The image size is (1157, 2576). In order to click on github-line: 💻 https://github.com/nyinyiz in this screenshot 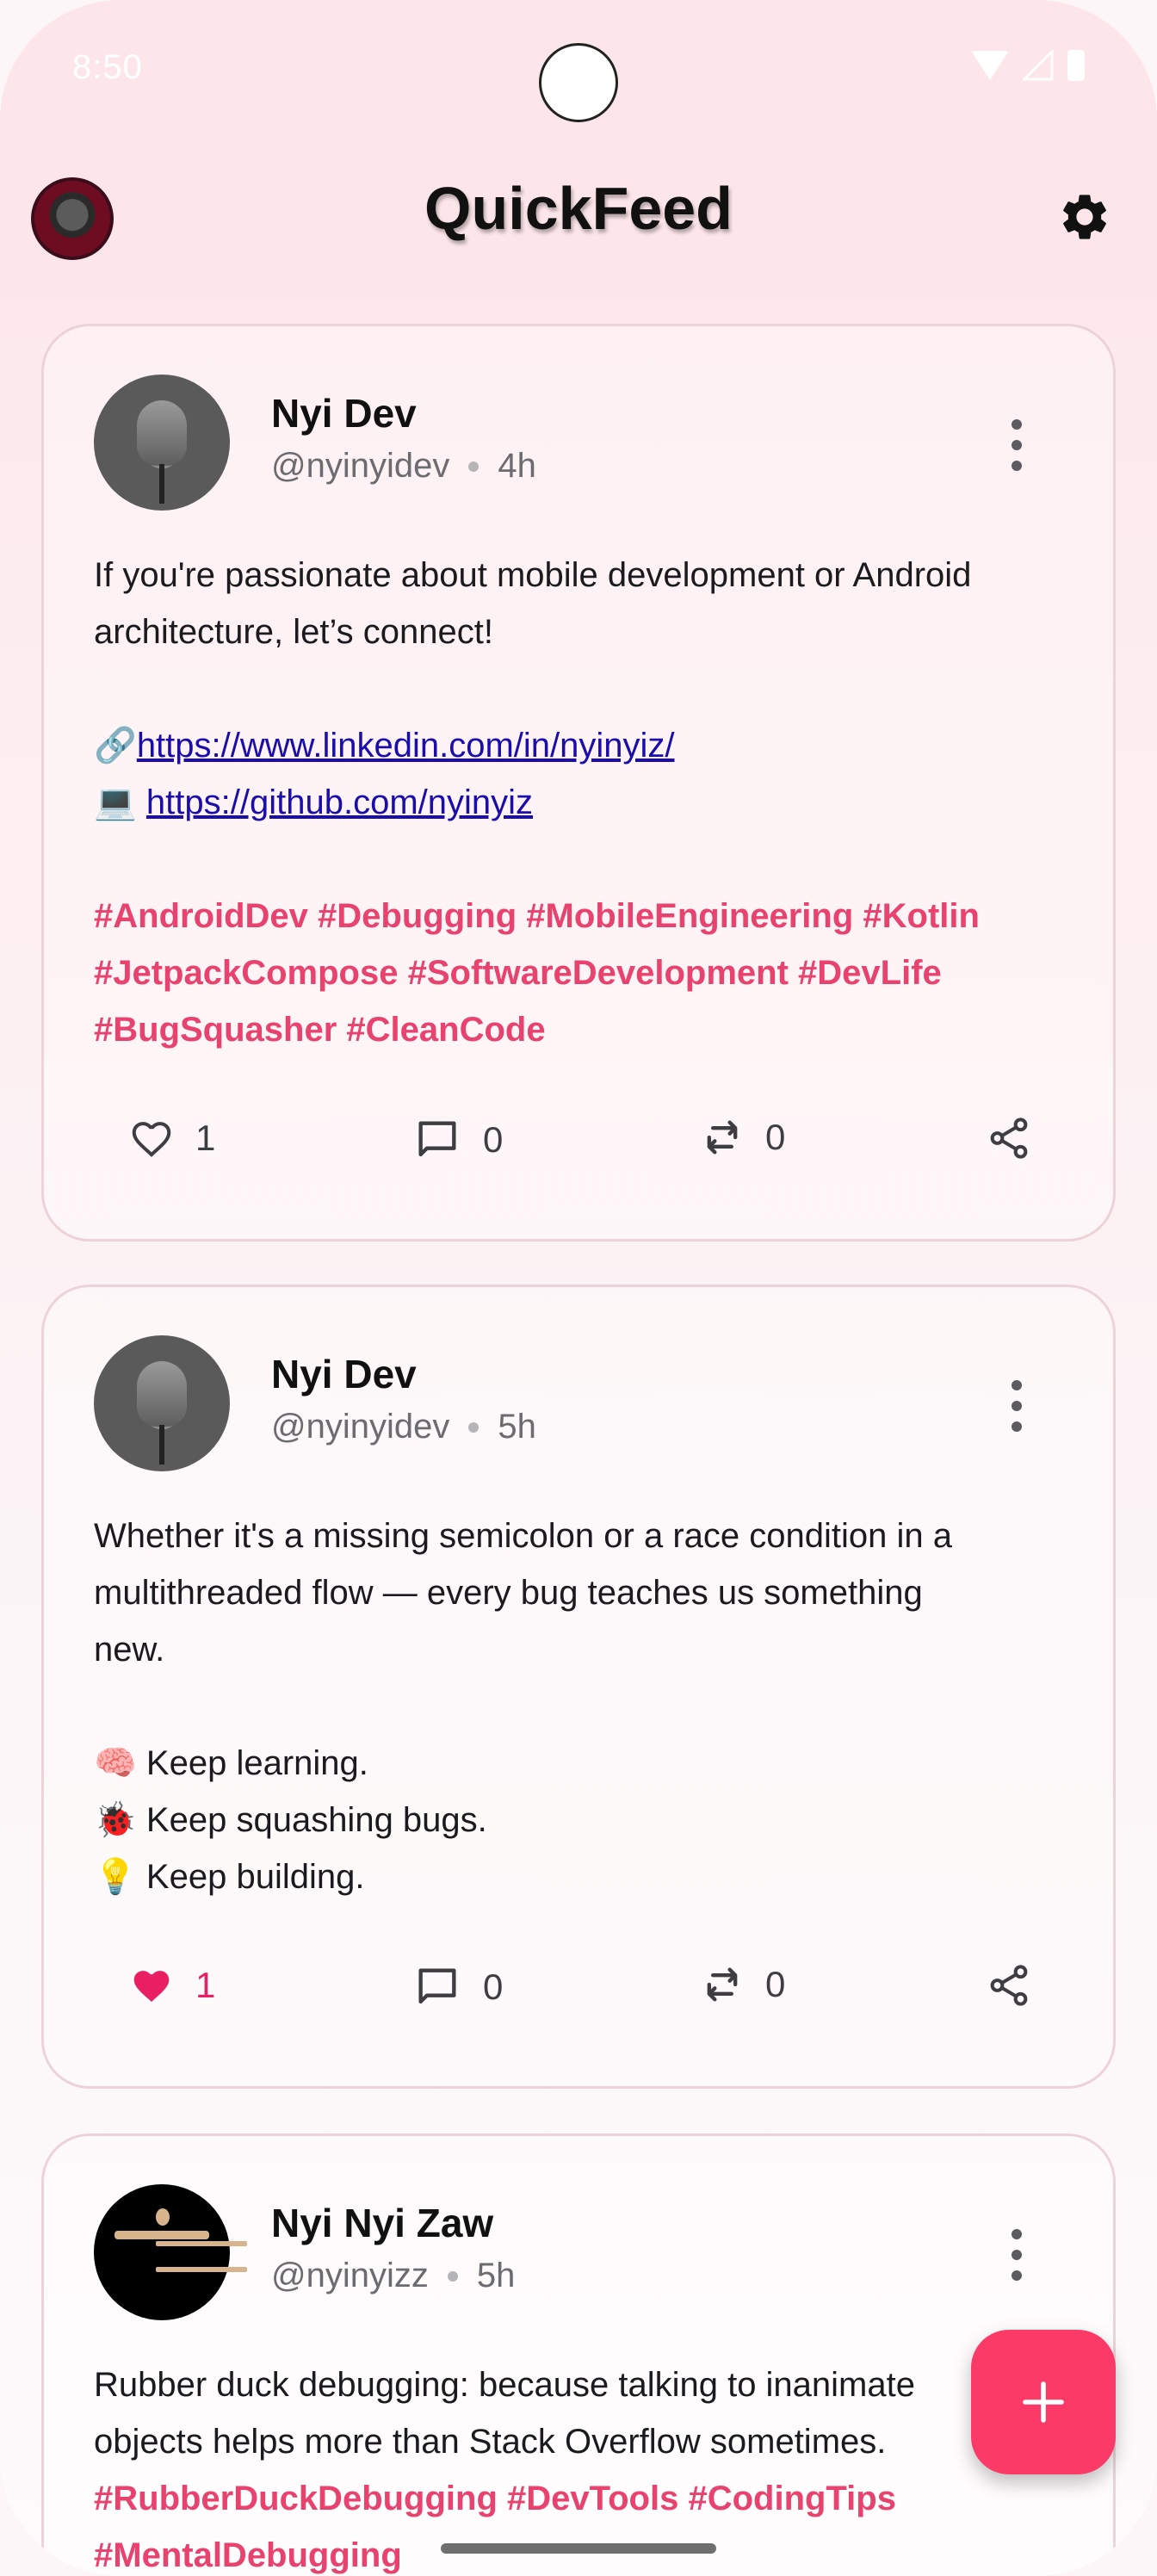, I will do `click(582, 802)`.